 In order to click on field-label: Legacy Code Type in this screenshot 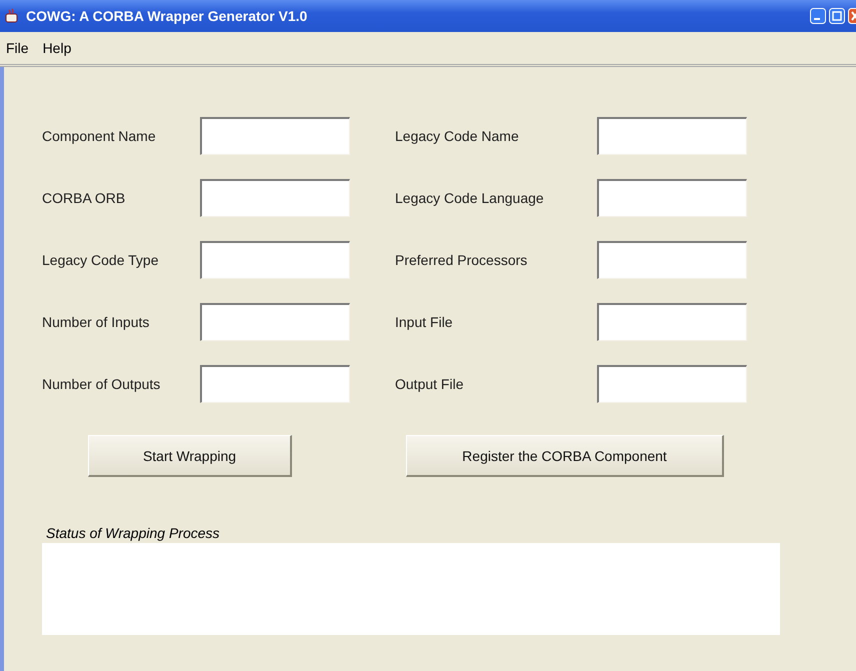, I will do `click(101, 260)`.